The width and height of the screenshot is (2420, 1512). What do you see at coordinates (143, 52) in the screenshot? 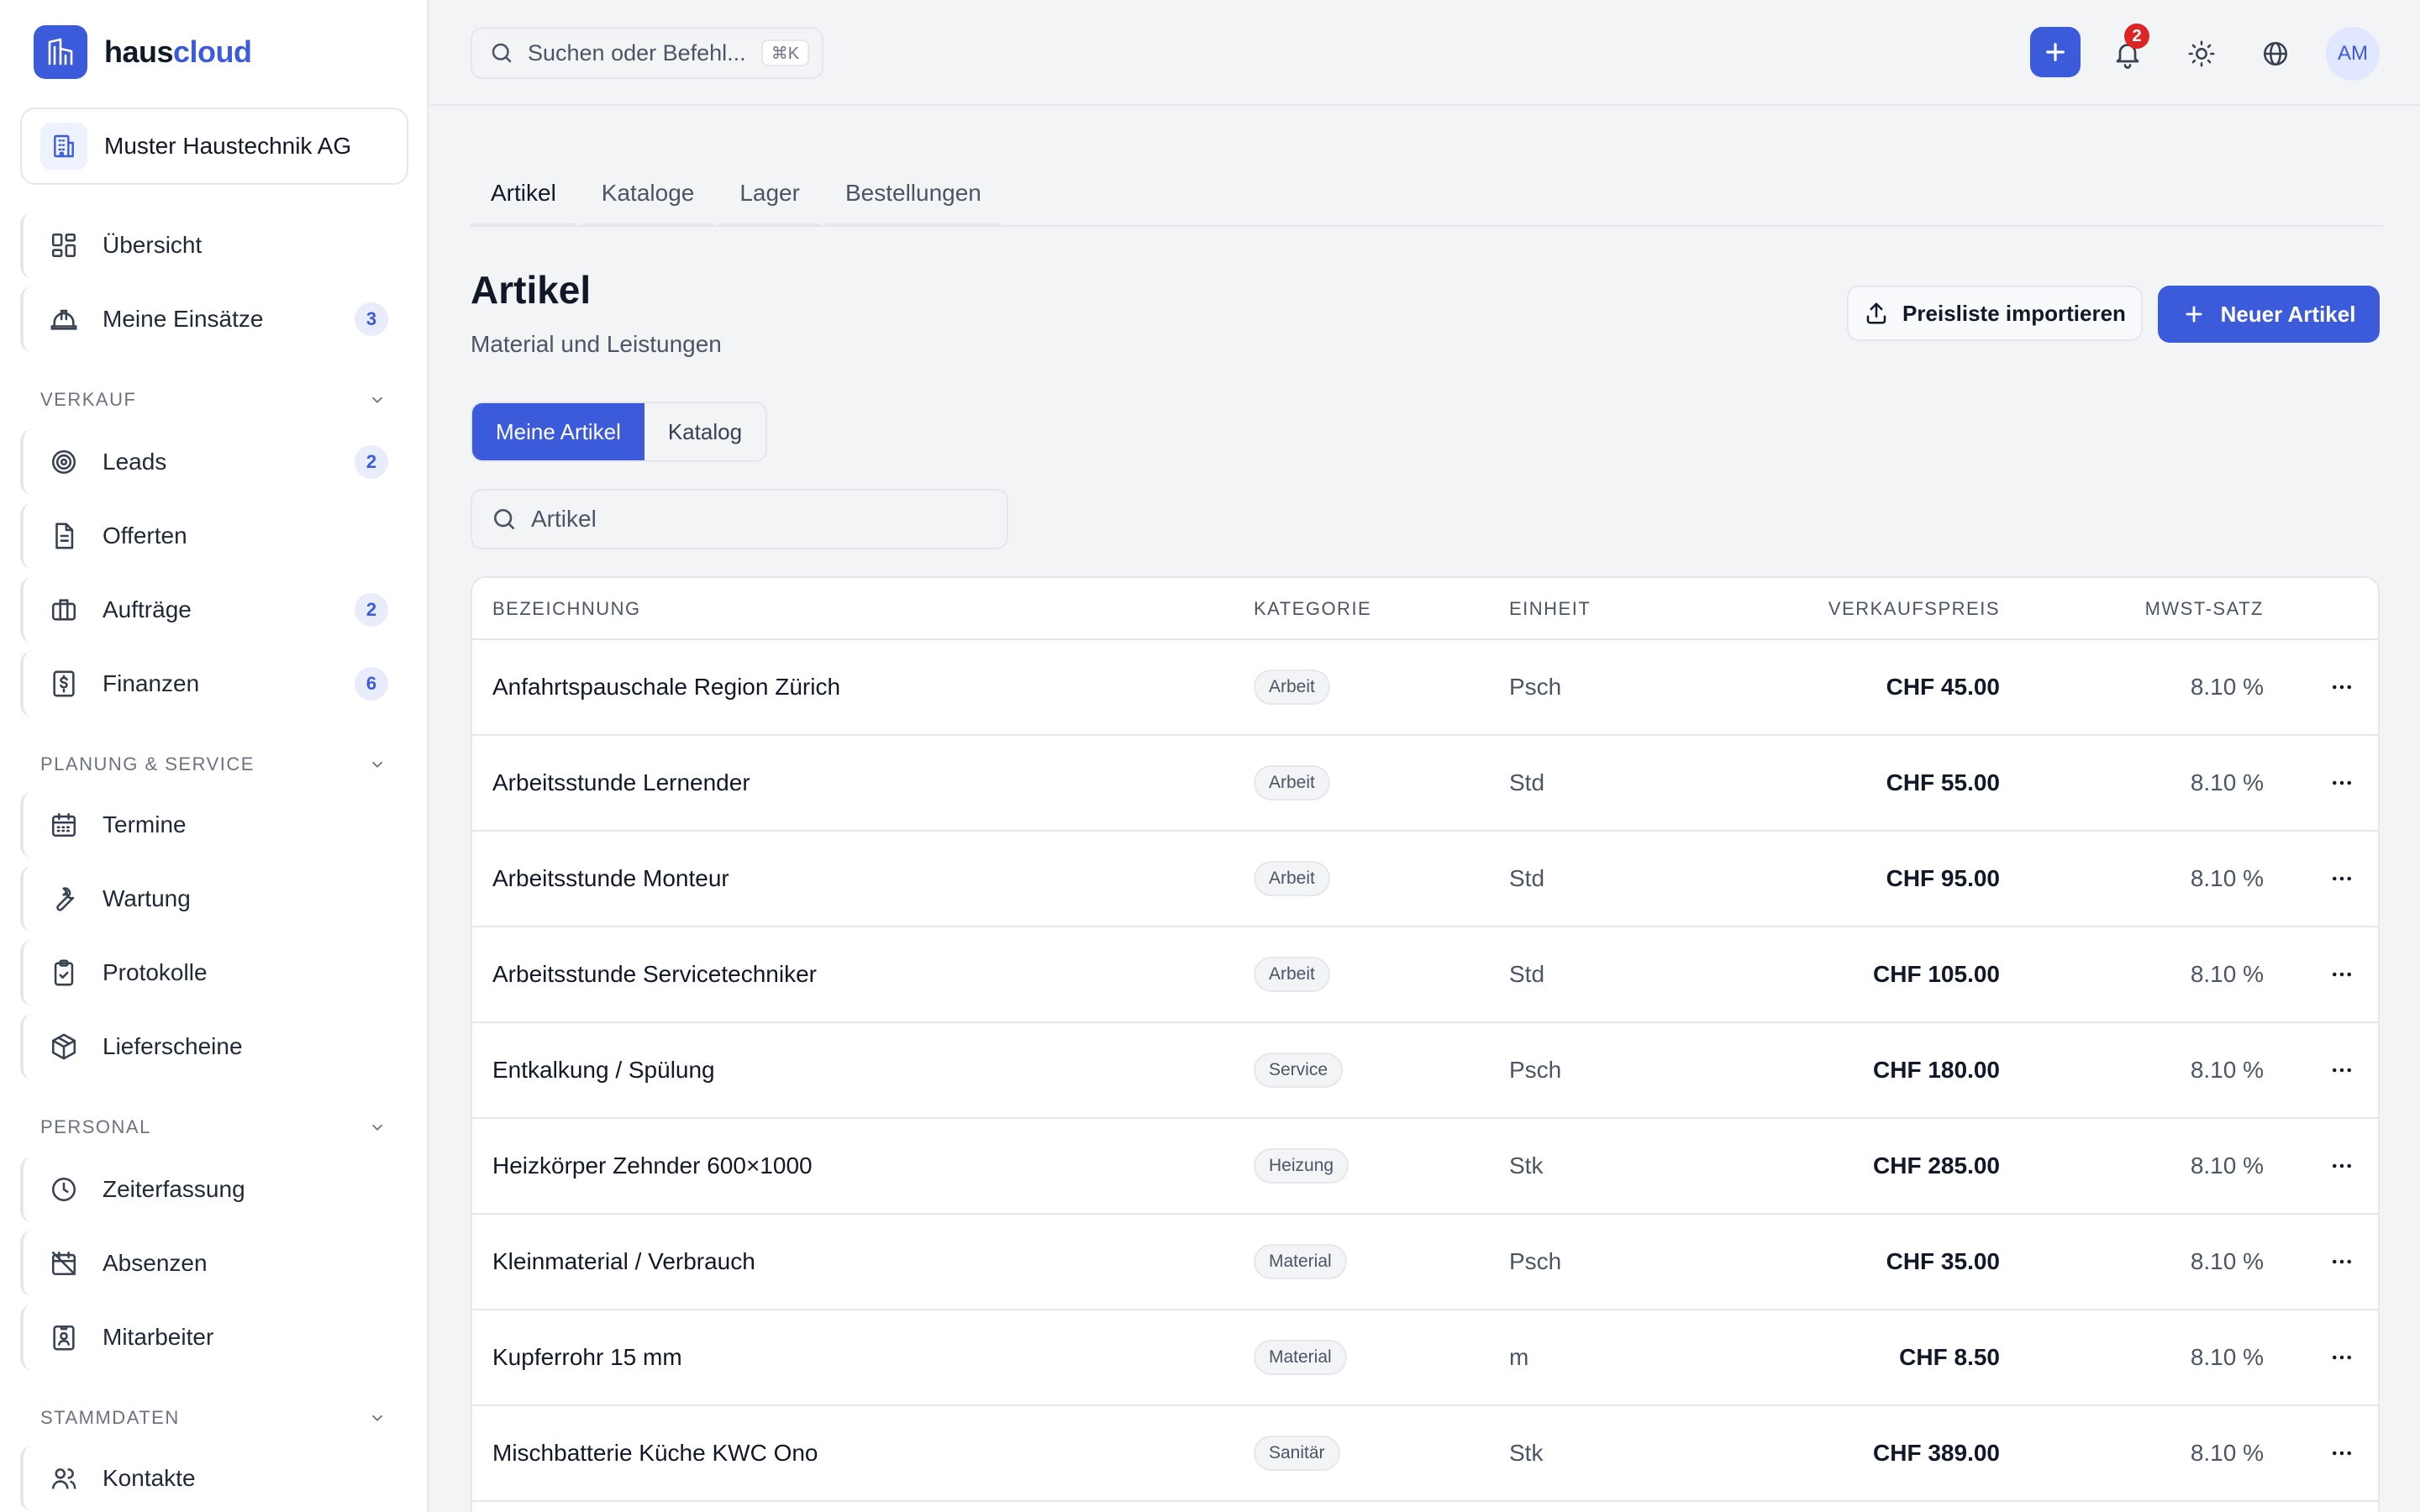
I see `app-logo: hauscloud` at bounding box center [143, 52].